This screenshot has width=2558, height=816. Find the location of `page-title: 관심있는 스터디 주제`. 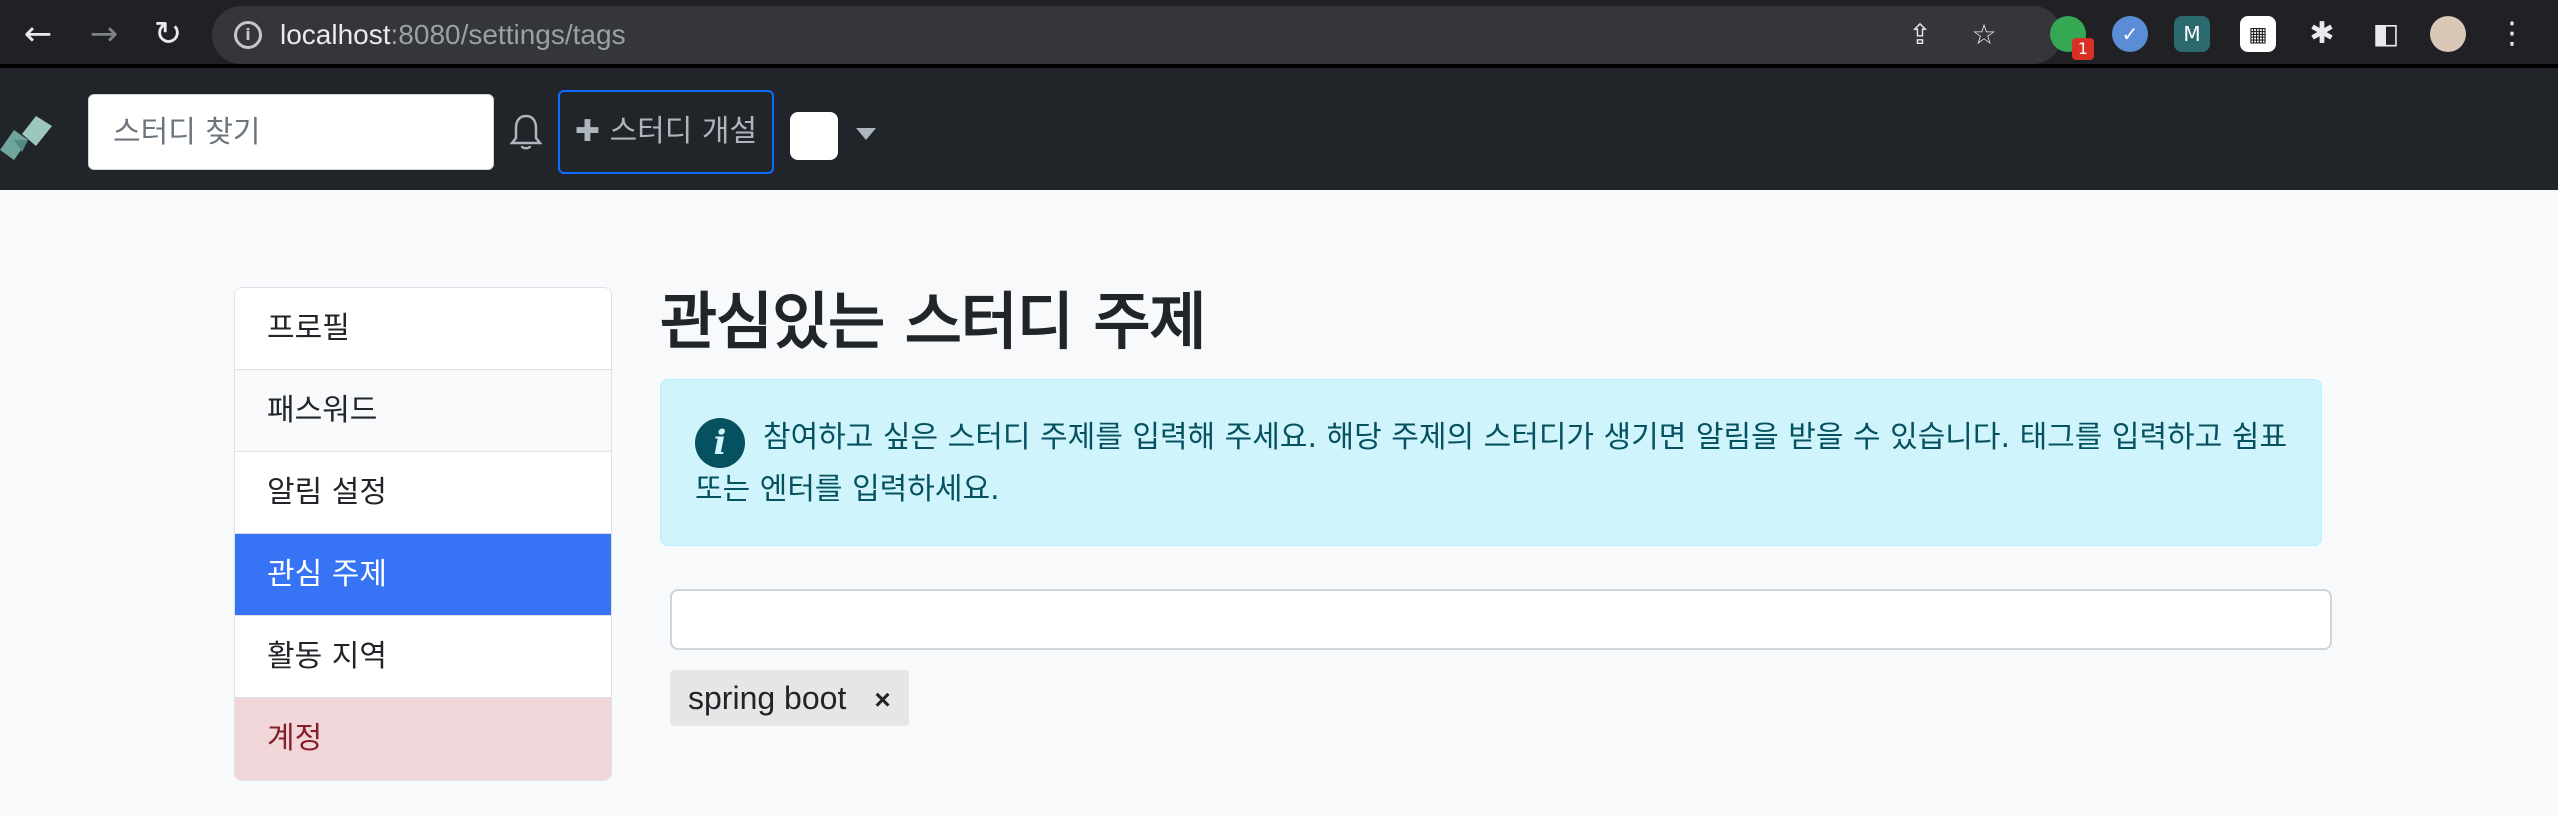

page-title: 관심있는 스터디 주제 is located at coordinates (933, 321).